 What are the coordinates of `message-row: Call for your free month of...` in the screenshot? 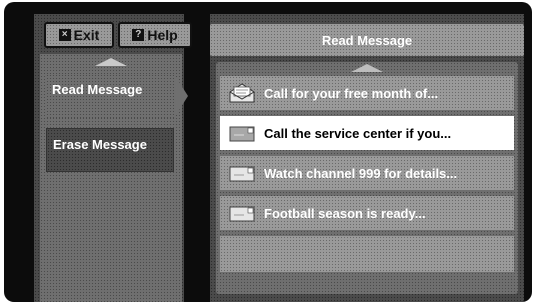 It's located at (367, 93).